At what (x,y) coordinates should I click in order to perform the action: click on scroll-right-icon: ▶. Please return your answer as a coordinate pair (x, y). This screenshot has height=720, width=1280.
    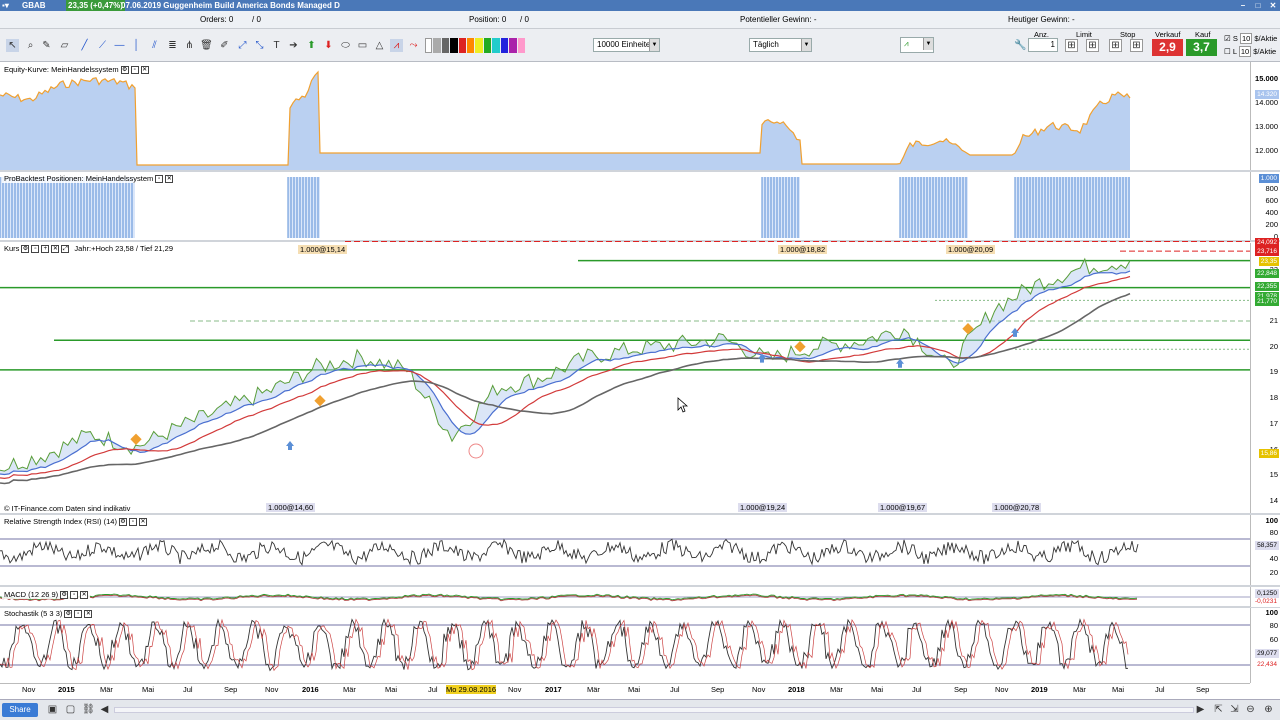
    Looking at the image, I should click on (1200, 709).